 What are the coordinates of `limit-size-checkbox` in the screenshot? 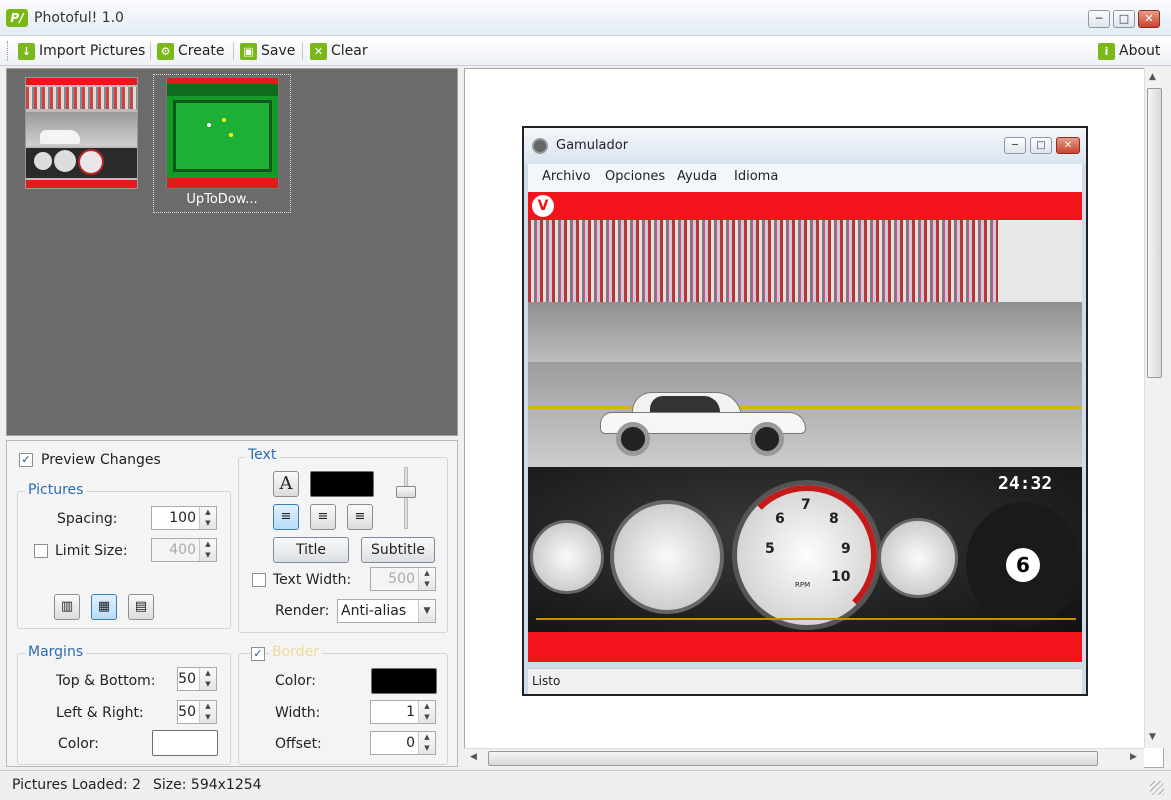 It's located at (41, 551).